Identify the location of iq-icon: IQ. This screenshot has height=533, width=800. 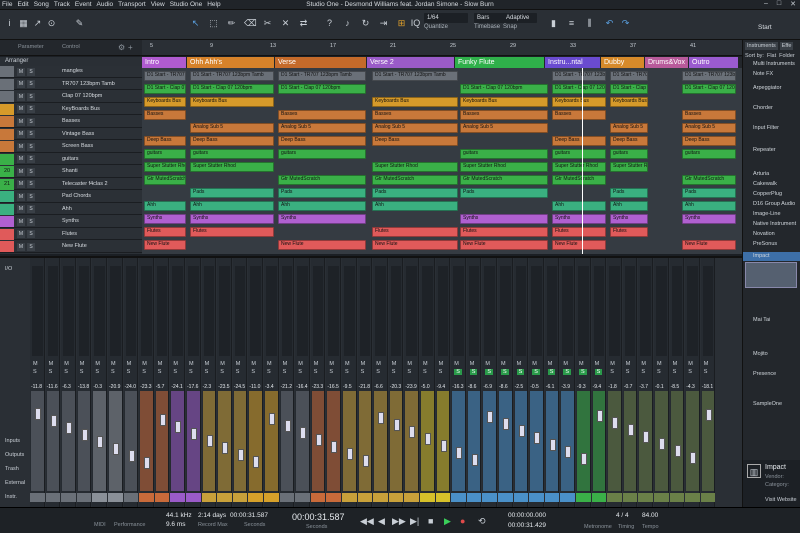
(415, 23).